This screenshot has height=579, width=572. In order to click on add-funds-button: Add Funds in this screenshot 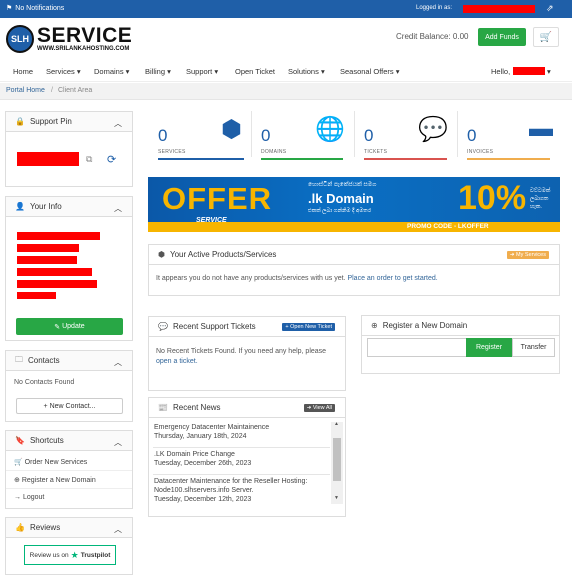, I will do `click(502, 37)`.